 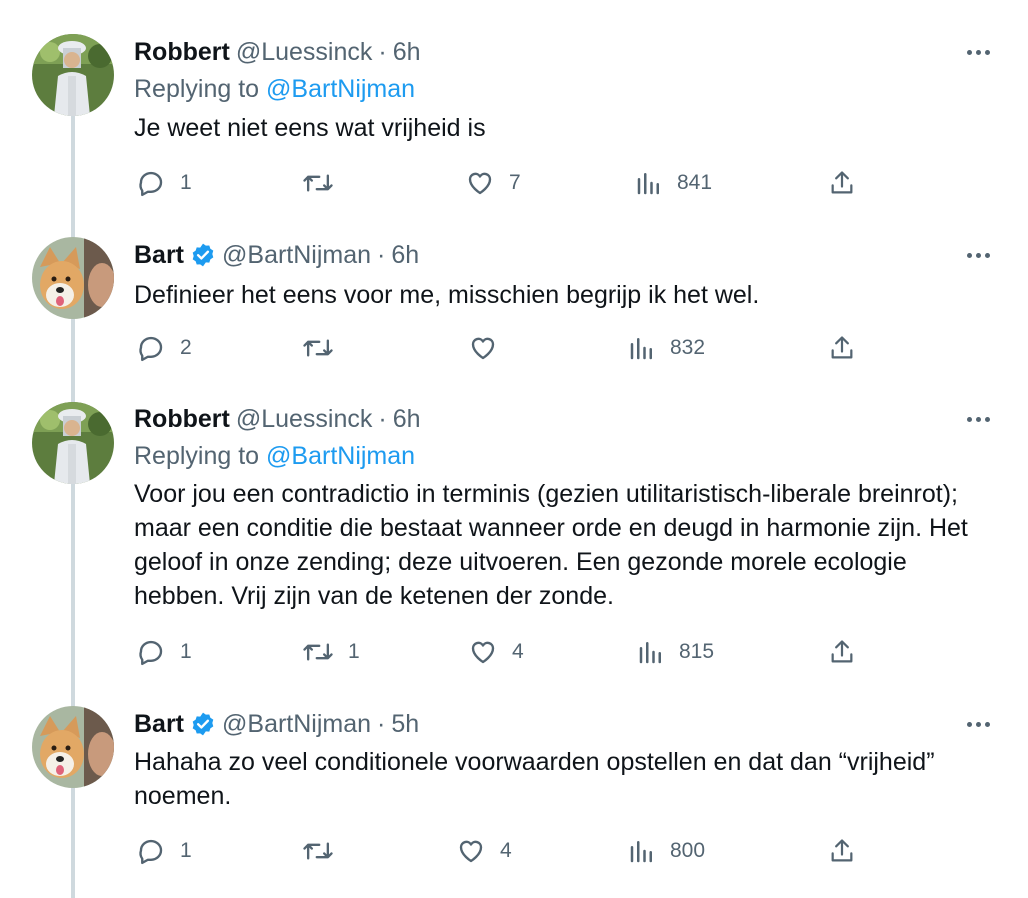 What do you see at coordinates (514, 348) in the screenshot?
I see `tweet-actions: 2 832` at bounding box center [514, 348].